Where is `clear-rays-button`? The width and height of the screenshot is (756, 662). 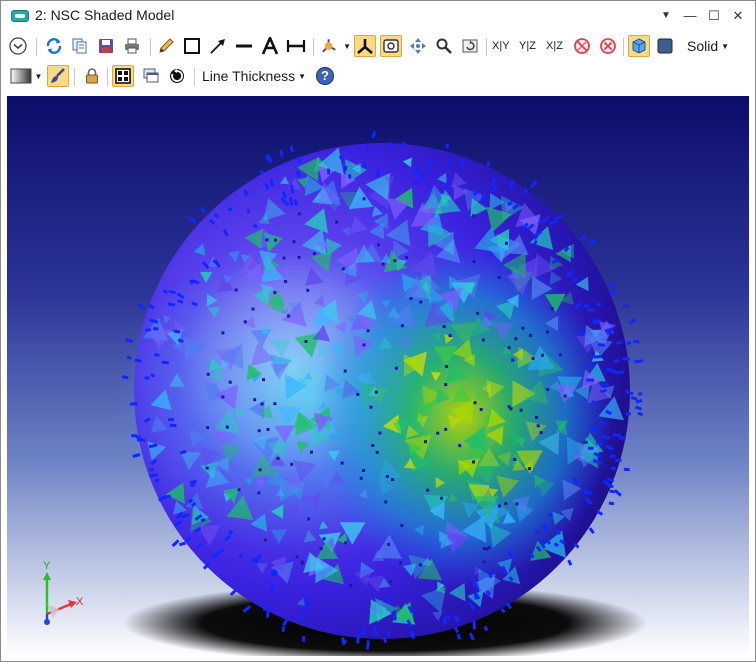
clear-rays-button is located at coordinates (608, 46).